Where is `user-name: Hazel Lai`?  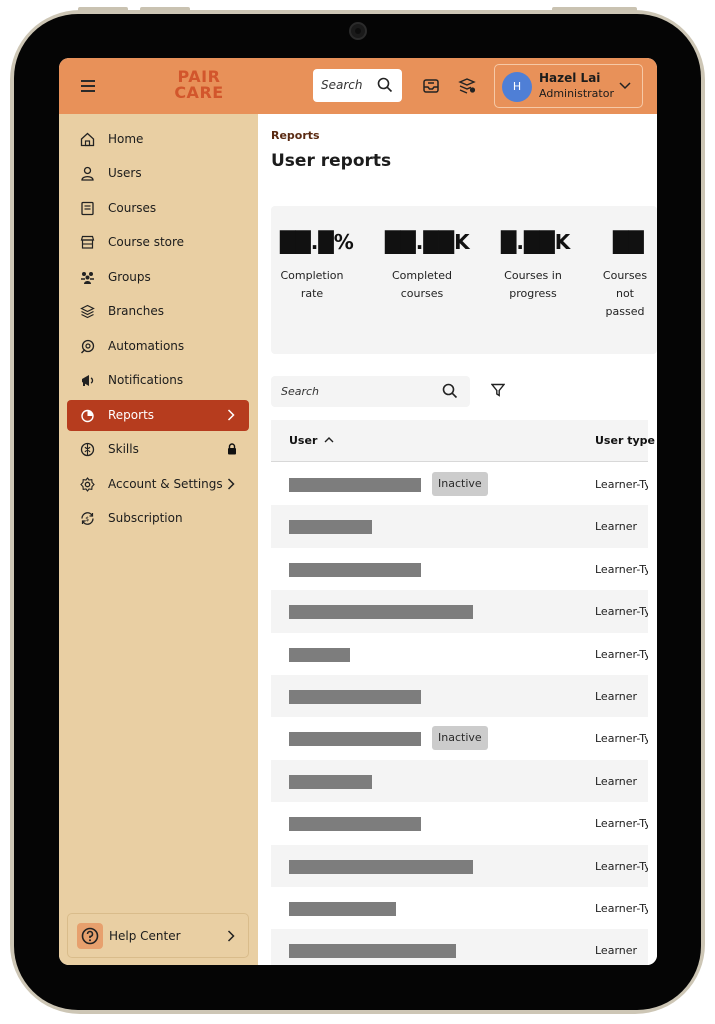 user-name: Hazel Lai is located at coordinates (570, 78).